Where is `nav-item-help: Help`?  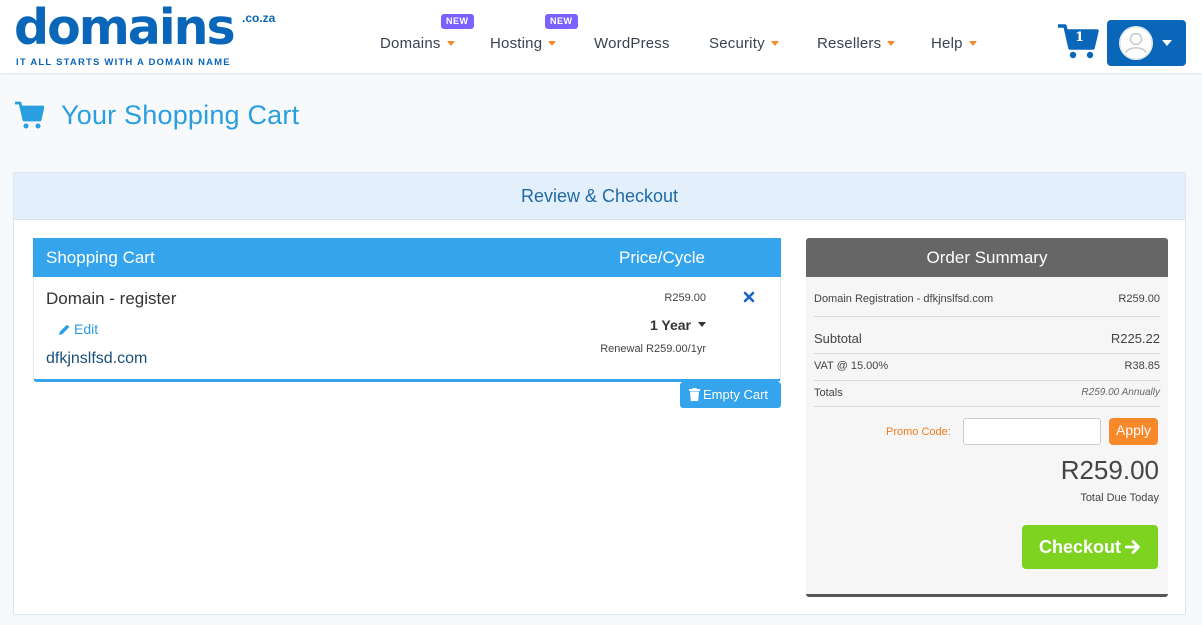
nav-item-help: Help is located at coordinates (954, 43).